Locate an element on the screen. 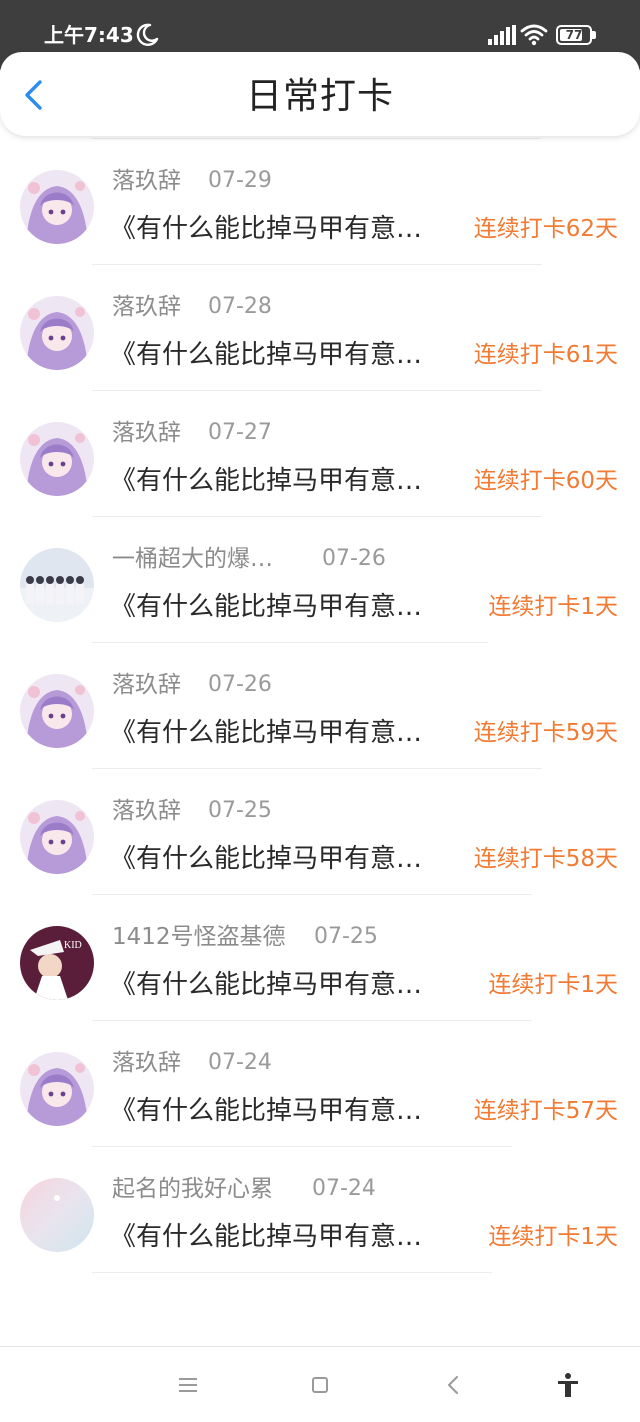 Image resolution: width=640 pixels, height=1422 pixels. list-item: 落玖辞 07-27 《有什么能比掉马甲有意… 连续打卡60天 is located at coordinates (320, 455).